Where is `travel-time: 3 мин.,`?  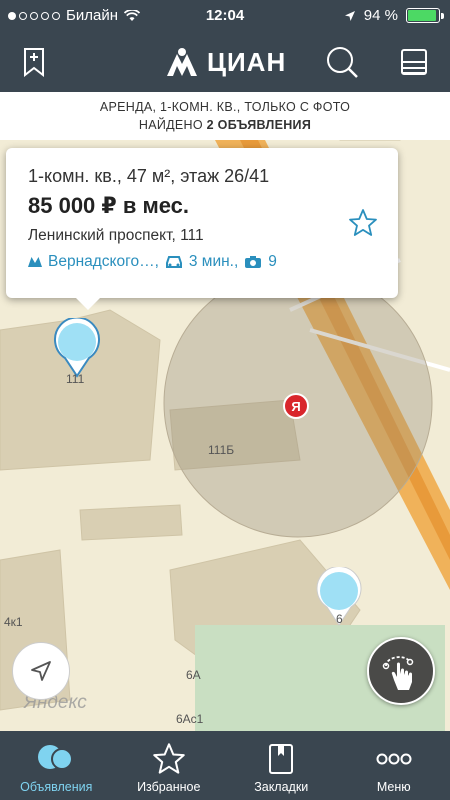
travel-time: 3 мин., is located at coordinates (213, 261).